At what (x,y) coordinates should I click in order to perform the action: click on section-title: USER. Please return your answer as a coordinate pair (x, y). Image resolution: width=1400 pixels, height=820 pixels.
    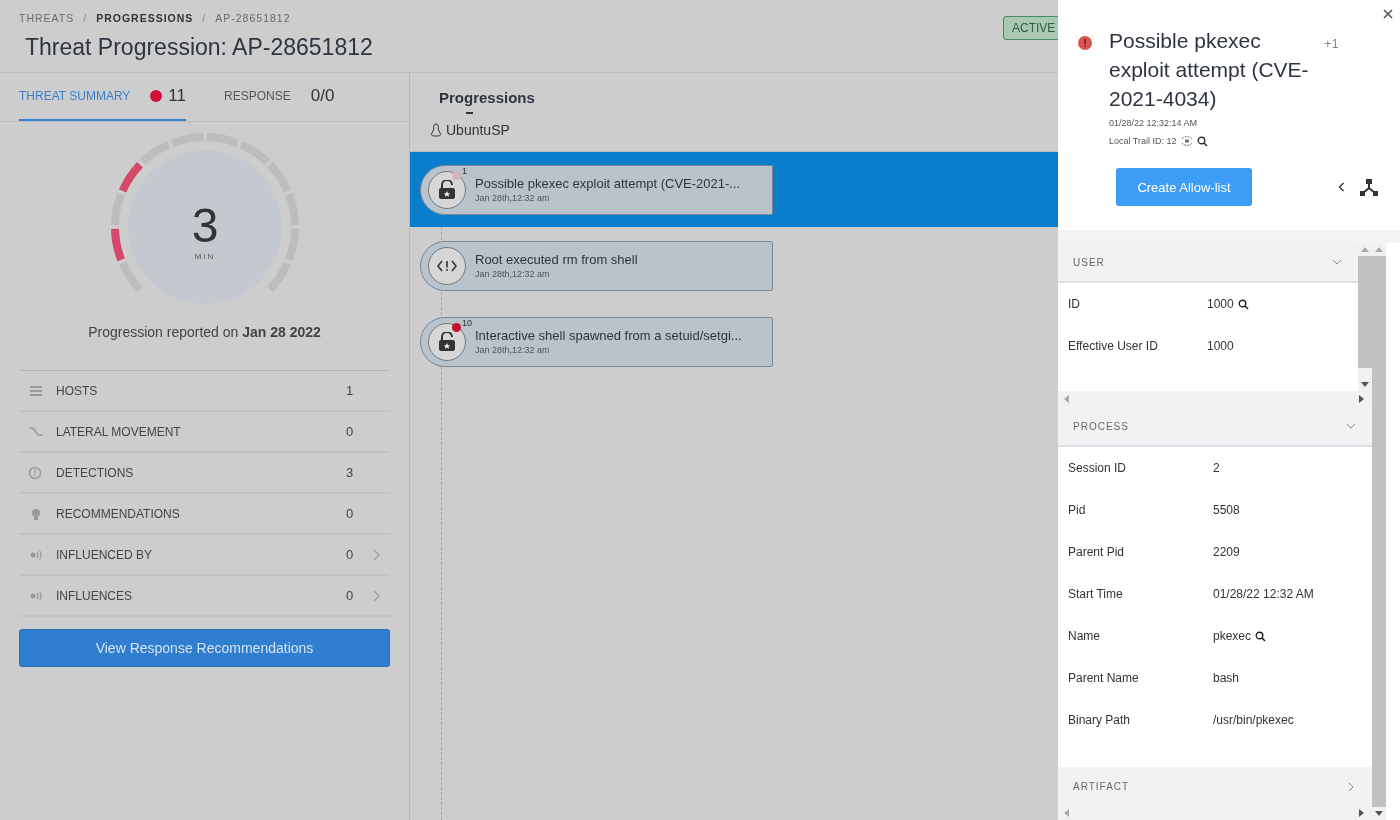
    Looking at the image, I should click on (1089, 262).